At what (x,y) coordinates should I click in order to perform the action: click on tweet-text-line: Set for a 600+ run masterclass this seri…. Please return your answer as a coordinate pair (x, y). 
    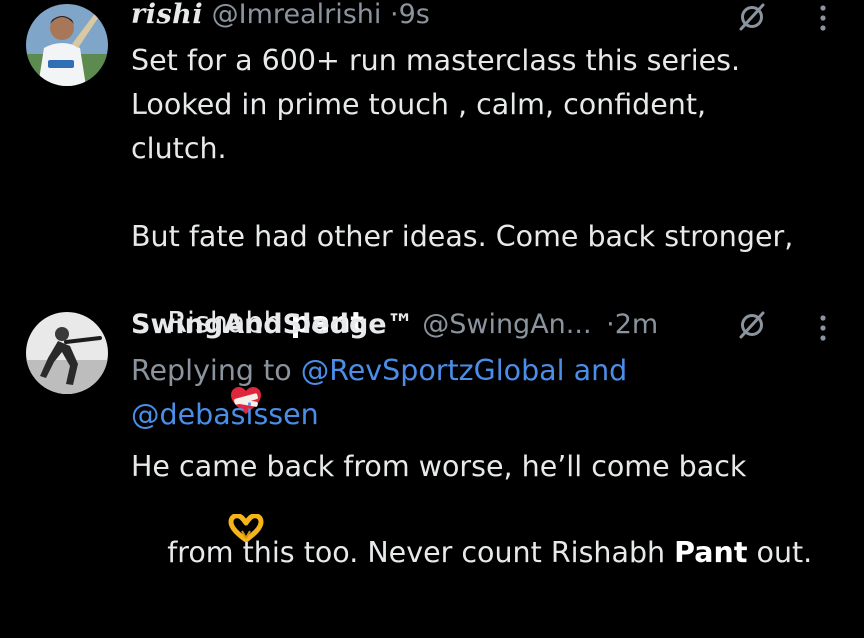
    Looking at the image, I should click on (436, 60).